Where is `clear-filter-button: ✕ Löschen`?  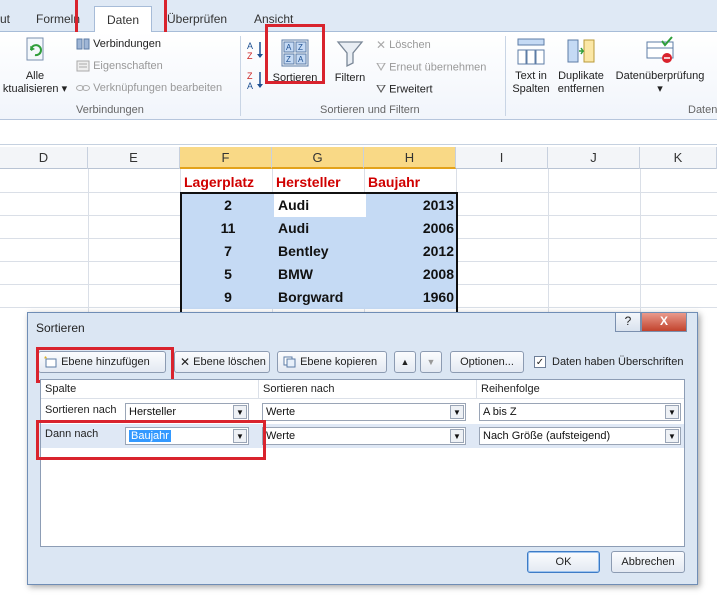
clear-filter-button: ✕ Löschen is located at coordinates (403, 45).